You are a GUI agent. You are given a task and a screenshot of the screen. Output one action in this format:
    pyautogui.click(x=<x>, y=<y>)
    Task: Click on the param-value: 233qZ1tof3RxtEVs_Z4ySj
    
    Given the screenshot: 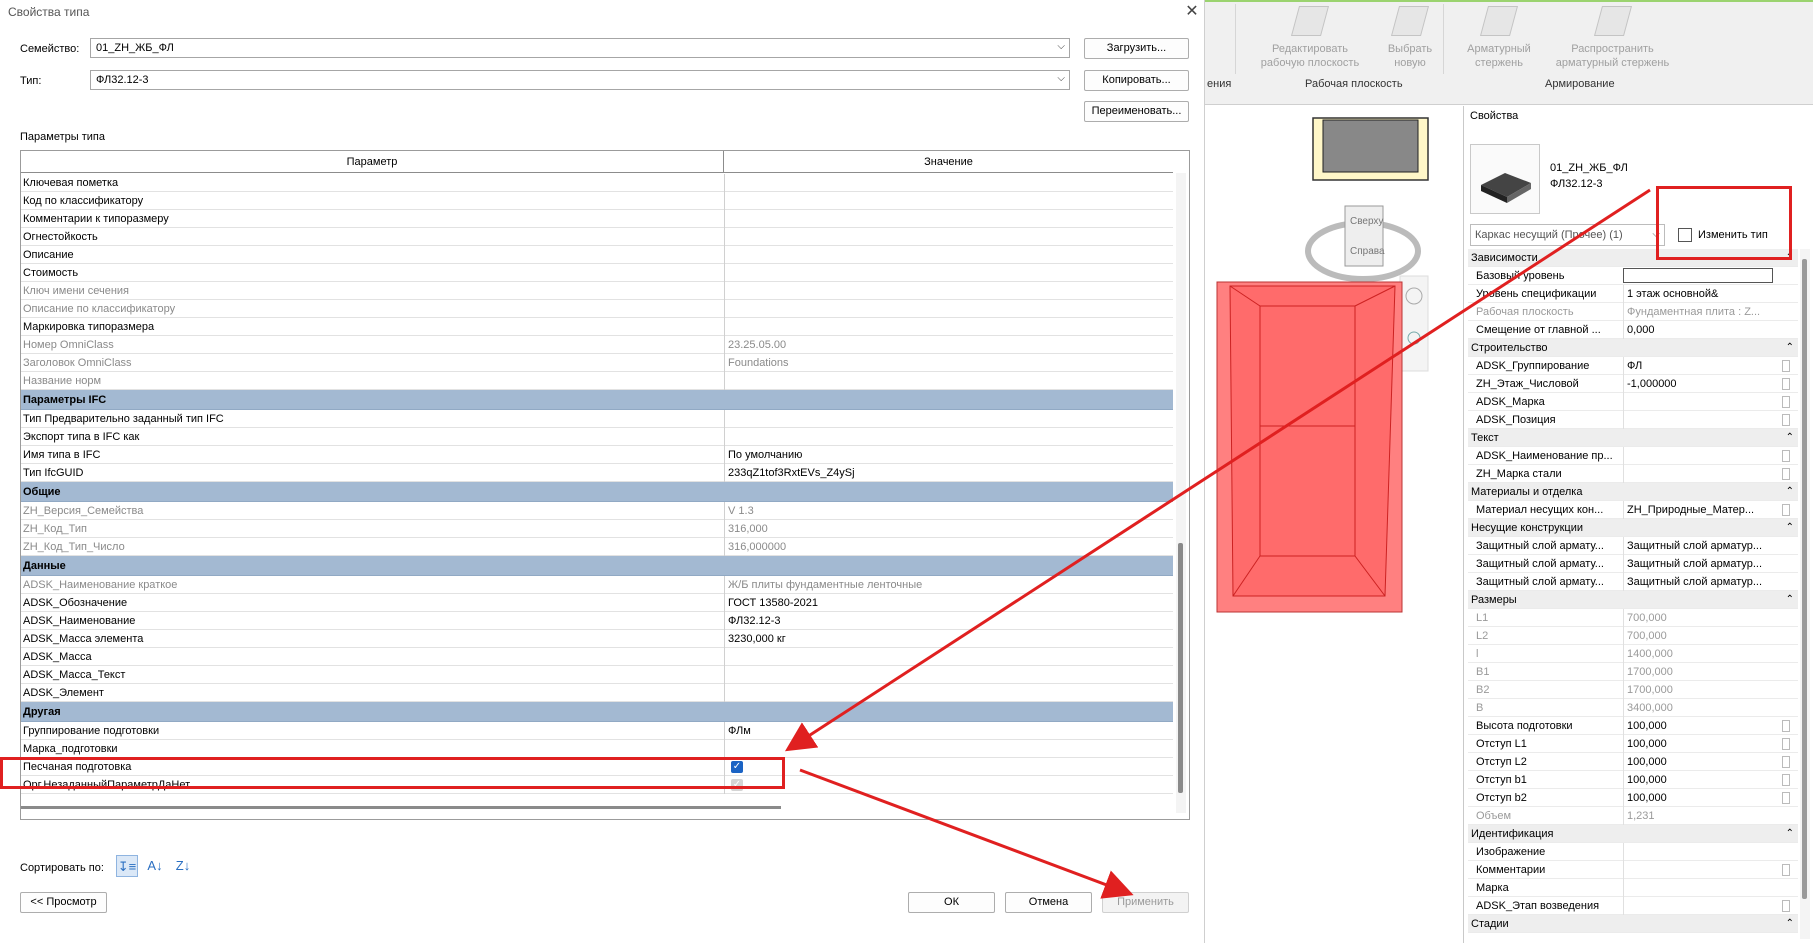 What is the action you would take?
    pyautogui.click(x=948, y=473)
    